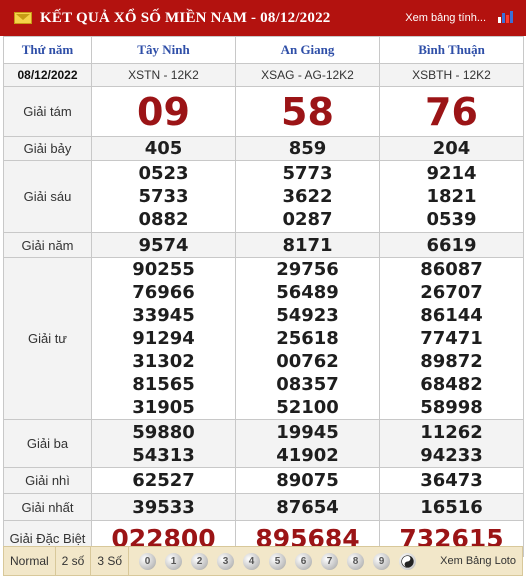  I want to click on result-number: 5733, so click(163, 196).